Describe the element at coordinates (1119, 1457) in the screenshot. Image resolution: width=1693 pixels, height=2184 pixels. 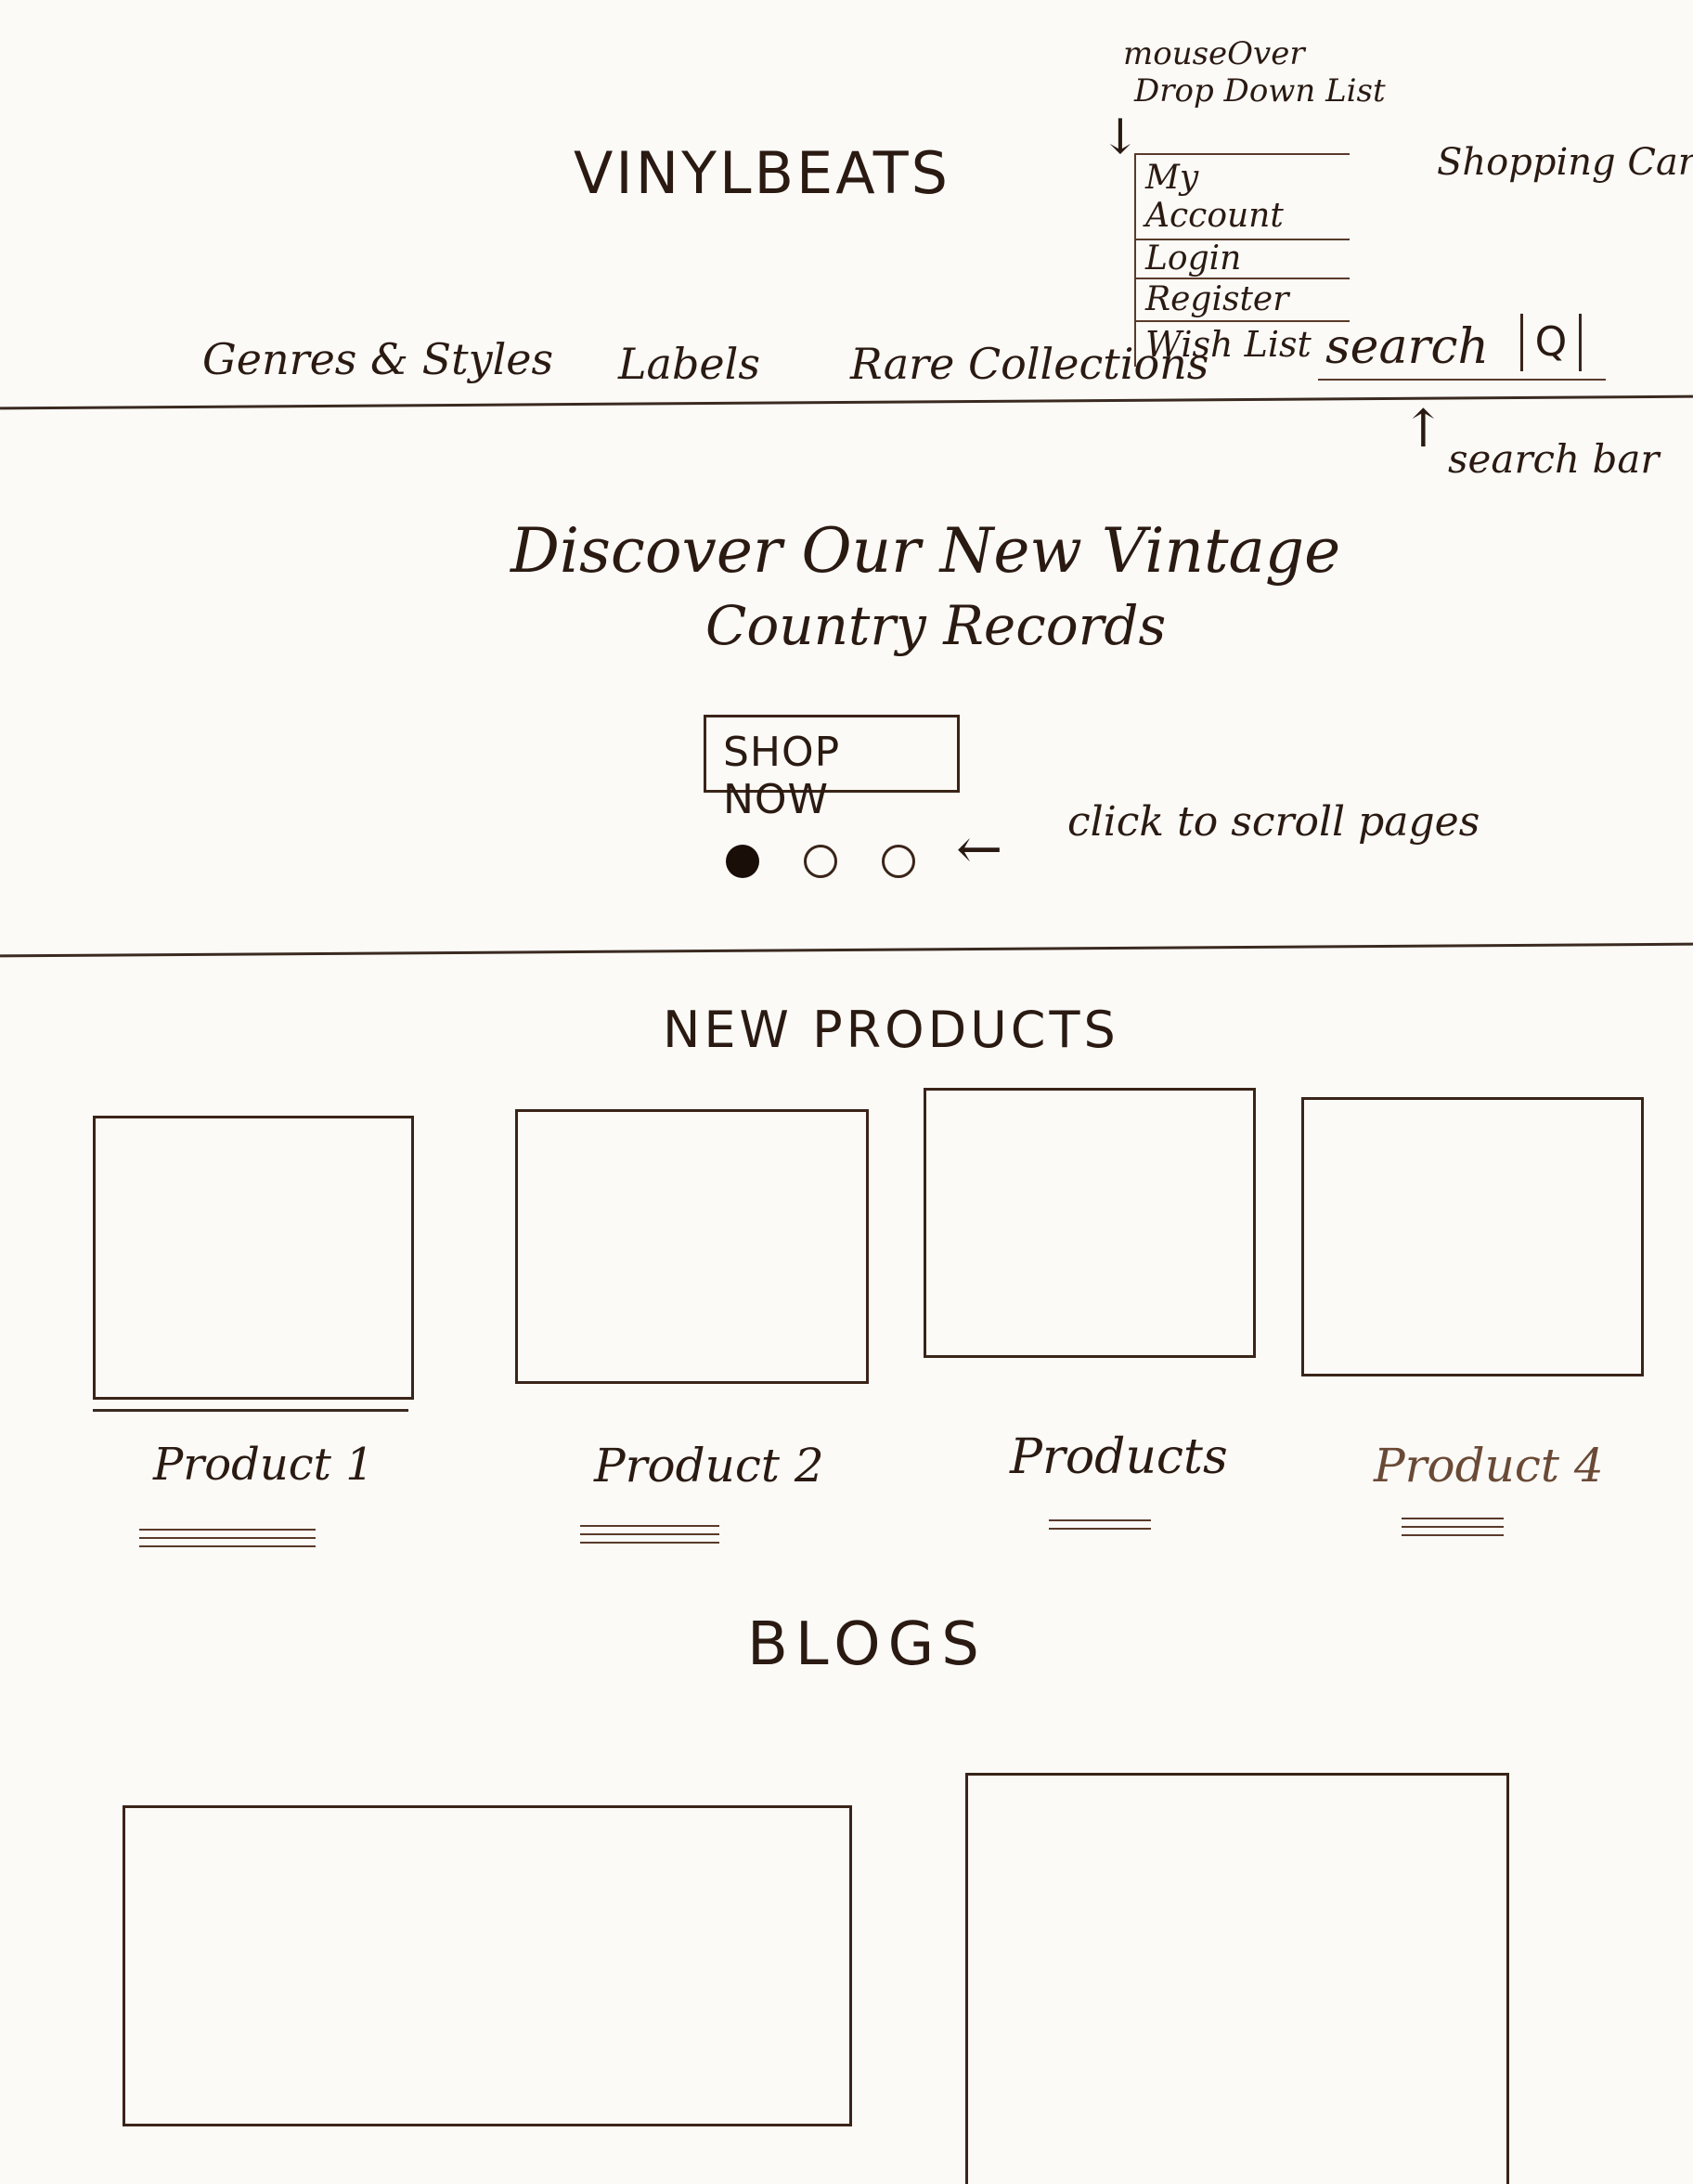
I see `product-name-3: Products` at that location.